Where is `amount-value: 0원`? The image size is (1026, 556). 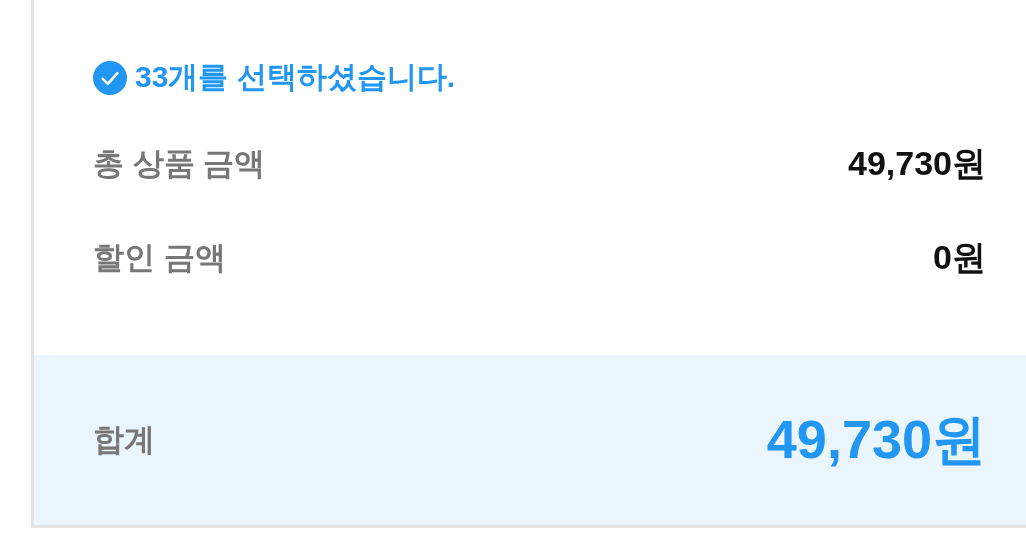 amount-value: 0원 is located at coordinates (959, 257).